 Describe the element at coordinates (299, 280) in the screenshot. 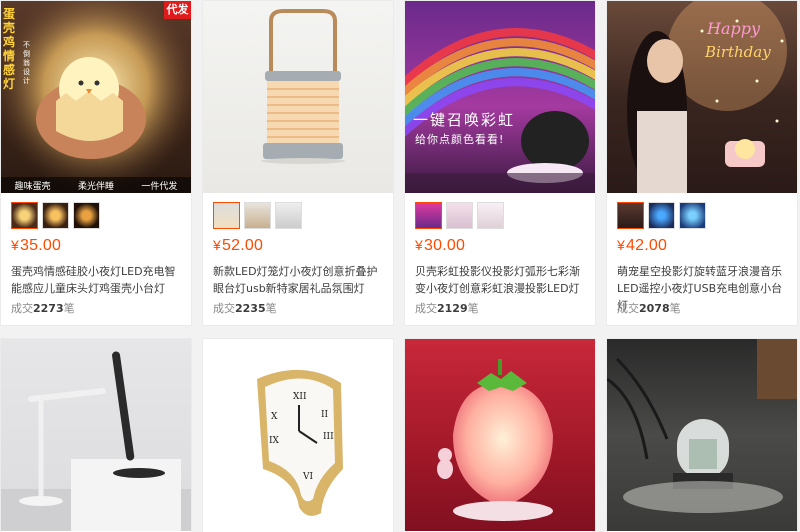

I see `product-title: 新款LED灯笼灯小夜灯创意折叠护眼台灯usb新特家居礼品氛围灯` at that location.